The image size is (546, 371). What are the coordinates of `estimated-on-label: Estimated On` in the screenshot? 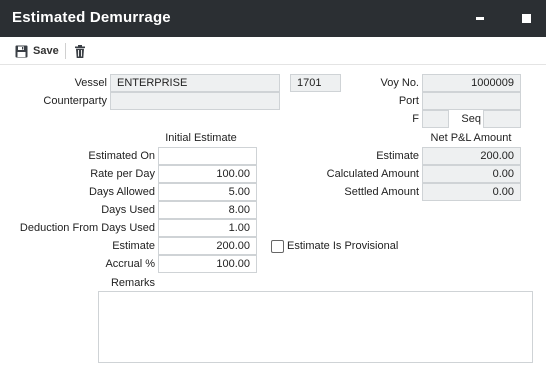 It's located at (121, 156).